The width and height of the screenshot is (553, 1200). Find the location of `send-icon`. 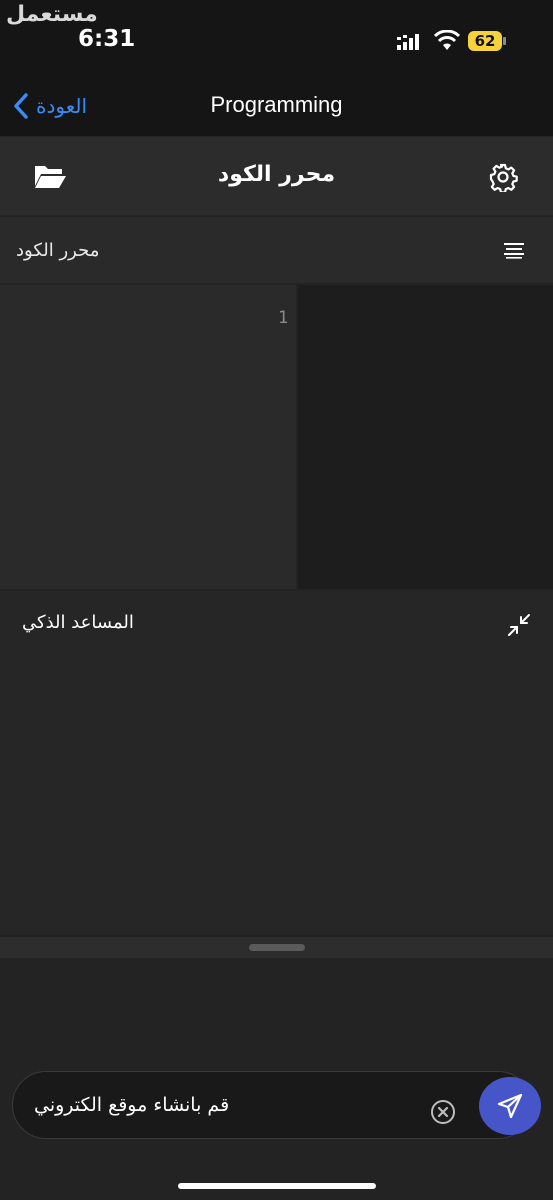

send-icon is located at coordinates (510, 1106).